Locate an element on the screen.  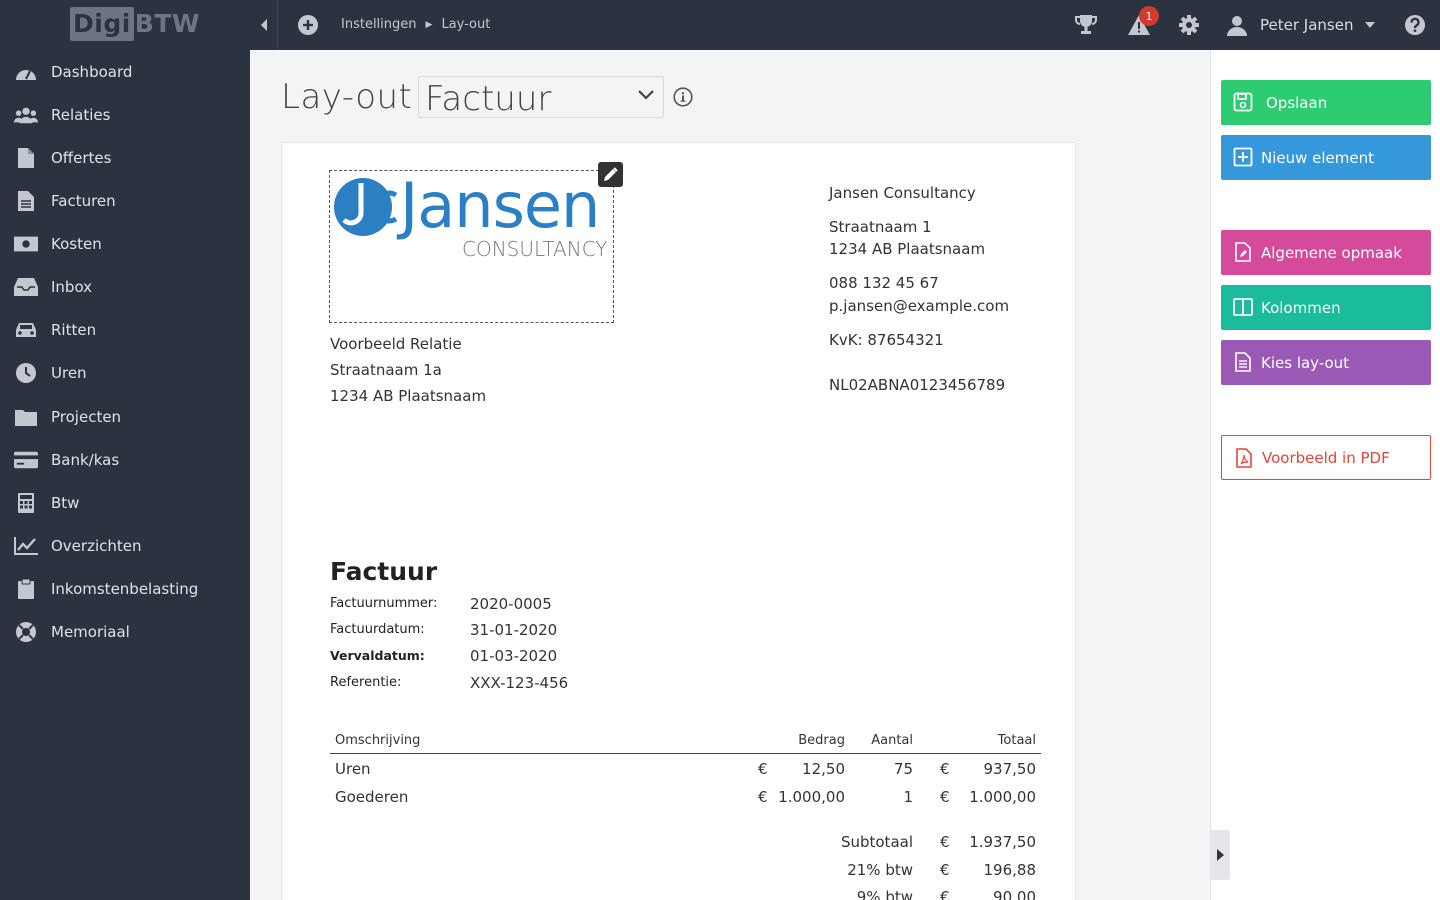
vat9-label: 9% btw is located at coordinates (884, 894).